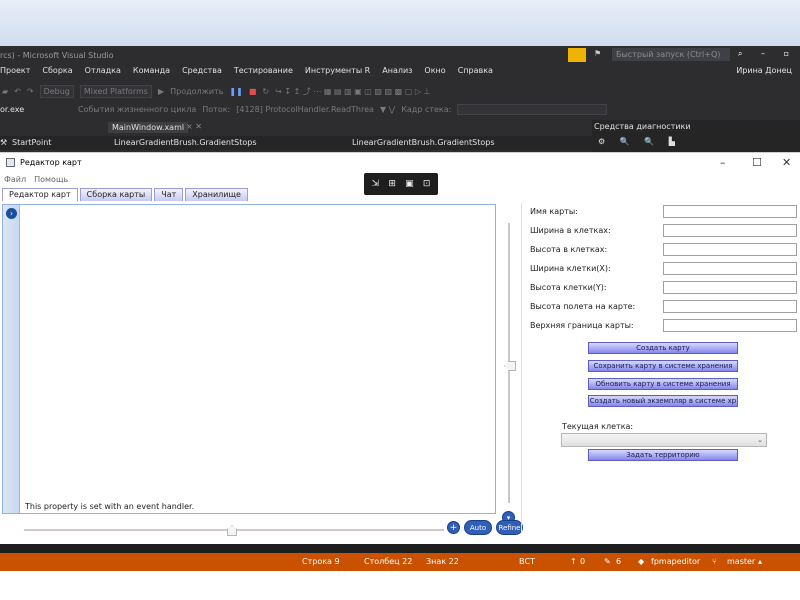  What do you see at coordinates (741, 561) in the screenshot?
I see `status-branch: master` at bounding box center [741, 561].